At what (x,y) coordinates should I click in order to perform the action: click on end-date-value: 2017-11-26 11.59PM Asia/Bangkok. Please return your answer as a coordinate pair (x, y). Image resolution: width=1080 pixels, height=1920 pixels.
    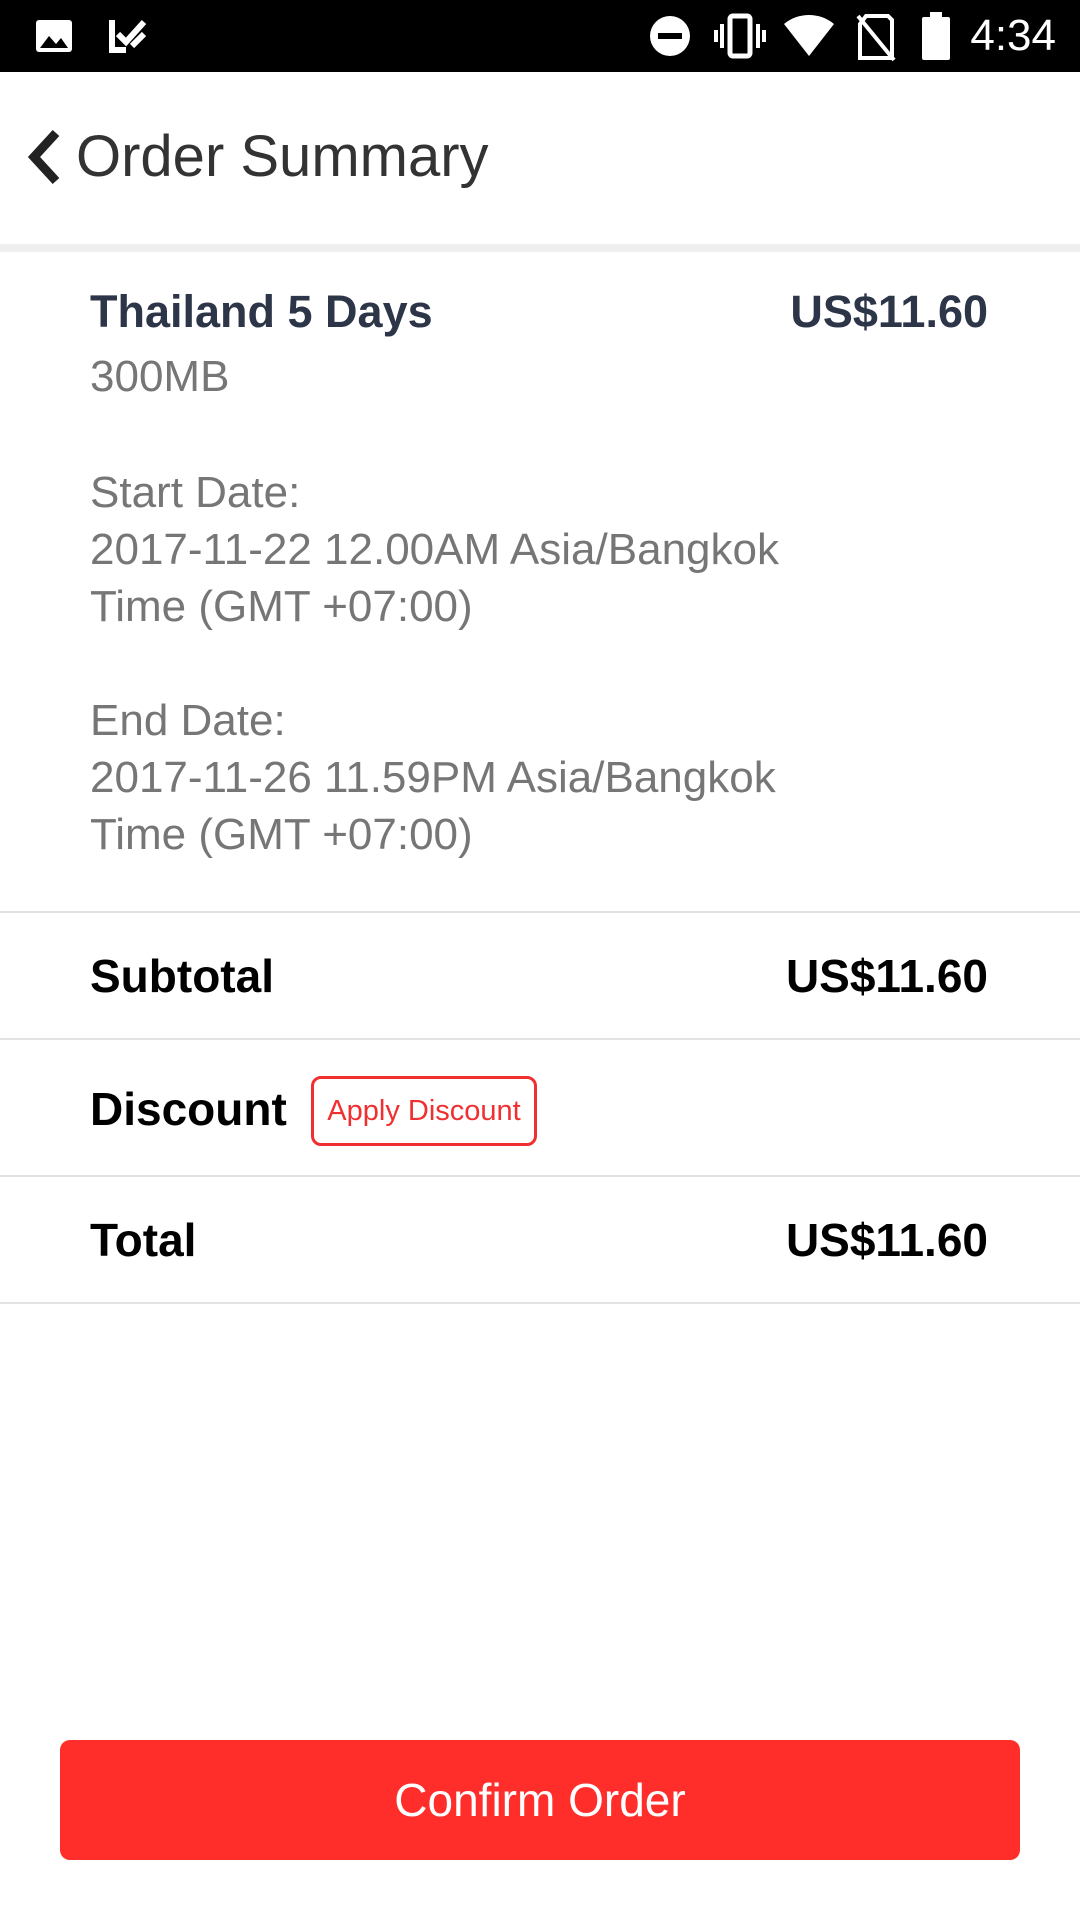
    Looking at the image, I should click on (433, 777).